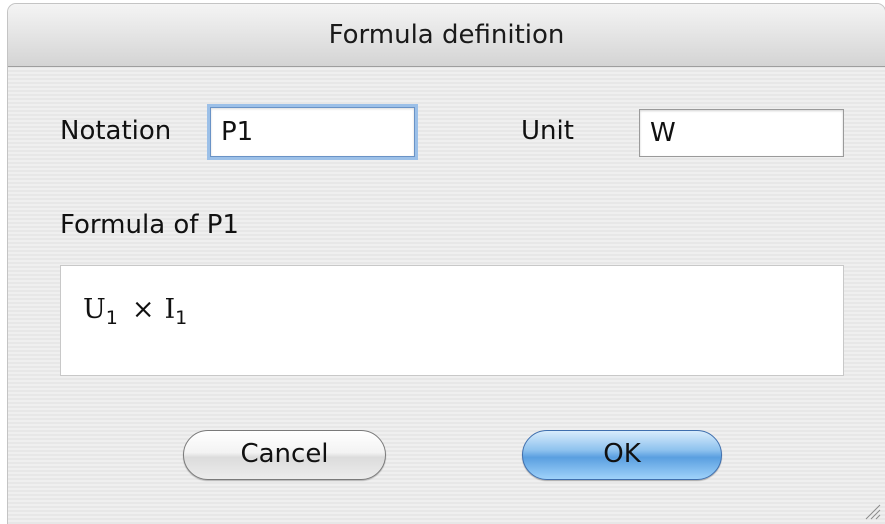 The height and width of the screenshot is (524, 885). Describe the element at coordinates (149, 225) in the screenshot. I see `formula-label: Formula of P1` at that location.